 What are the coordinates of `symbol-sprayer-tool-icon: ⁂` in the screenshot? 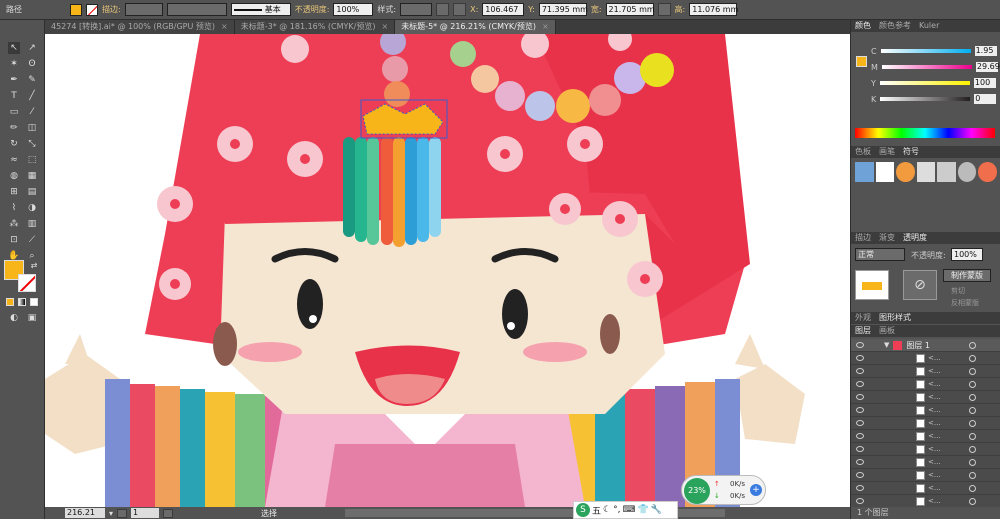 It's located at (14, 224).